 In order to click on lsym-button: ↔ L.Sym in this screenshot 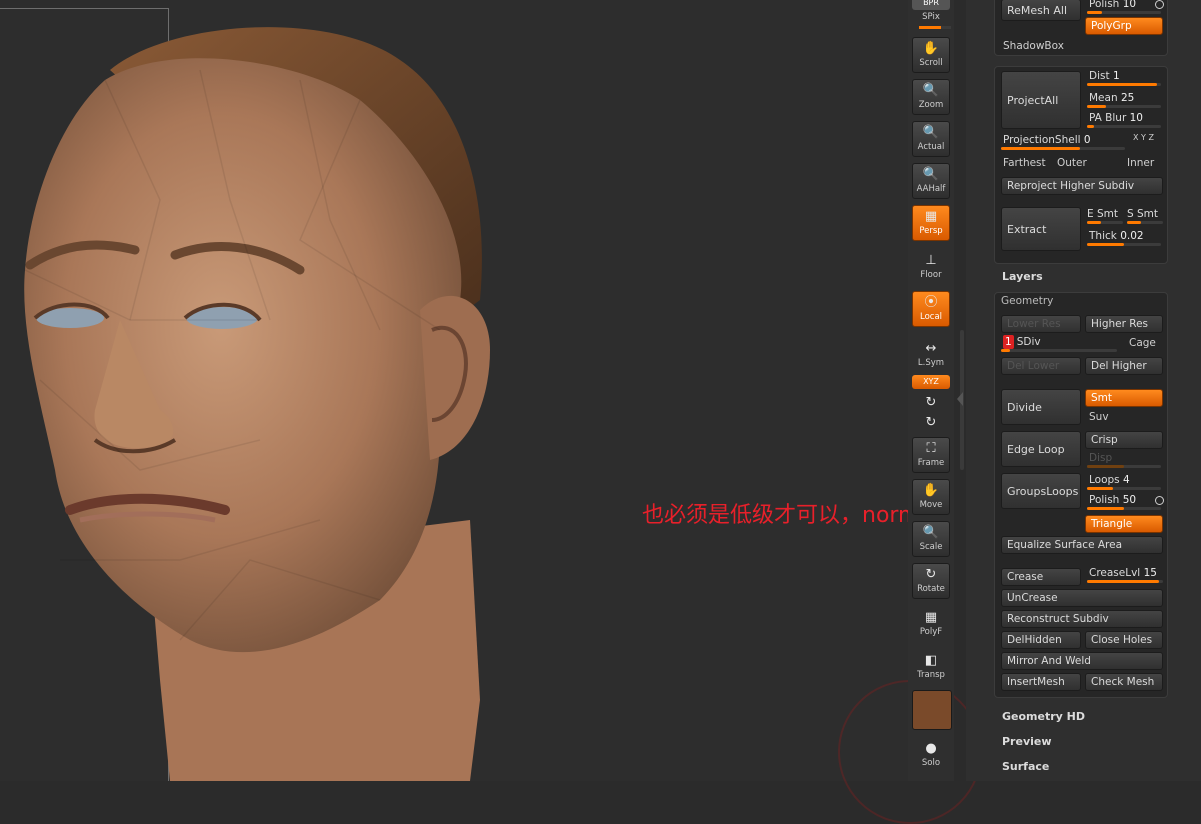, I will do `click(931, 356)`.